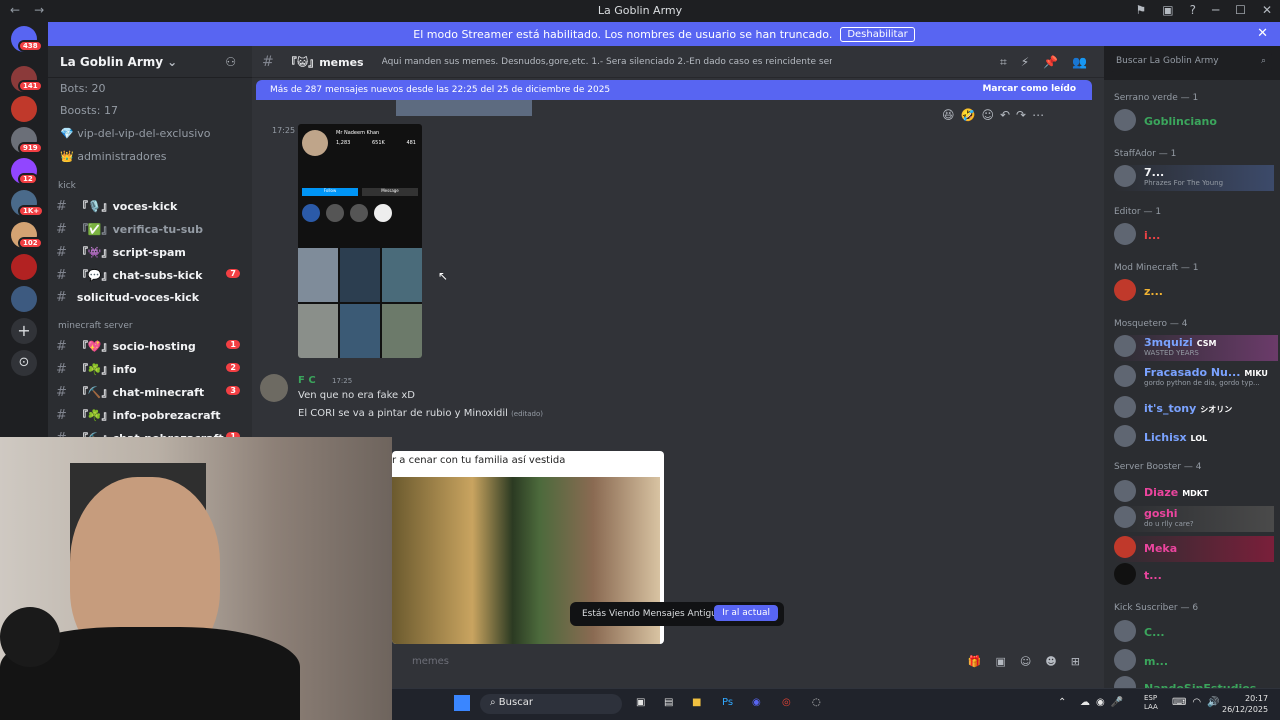 This screenshot has height=720, width=1280. What do you see at coordinates (1196, 122) in the screenshot?
I see `member-item: Goblinciano` at bounding box center [1196, 122].